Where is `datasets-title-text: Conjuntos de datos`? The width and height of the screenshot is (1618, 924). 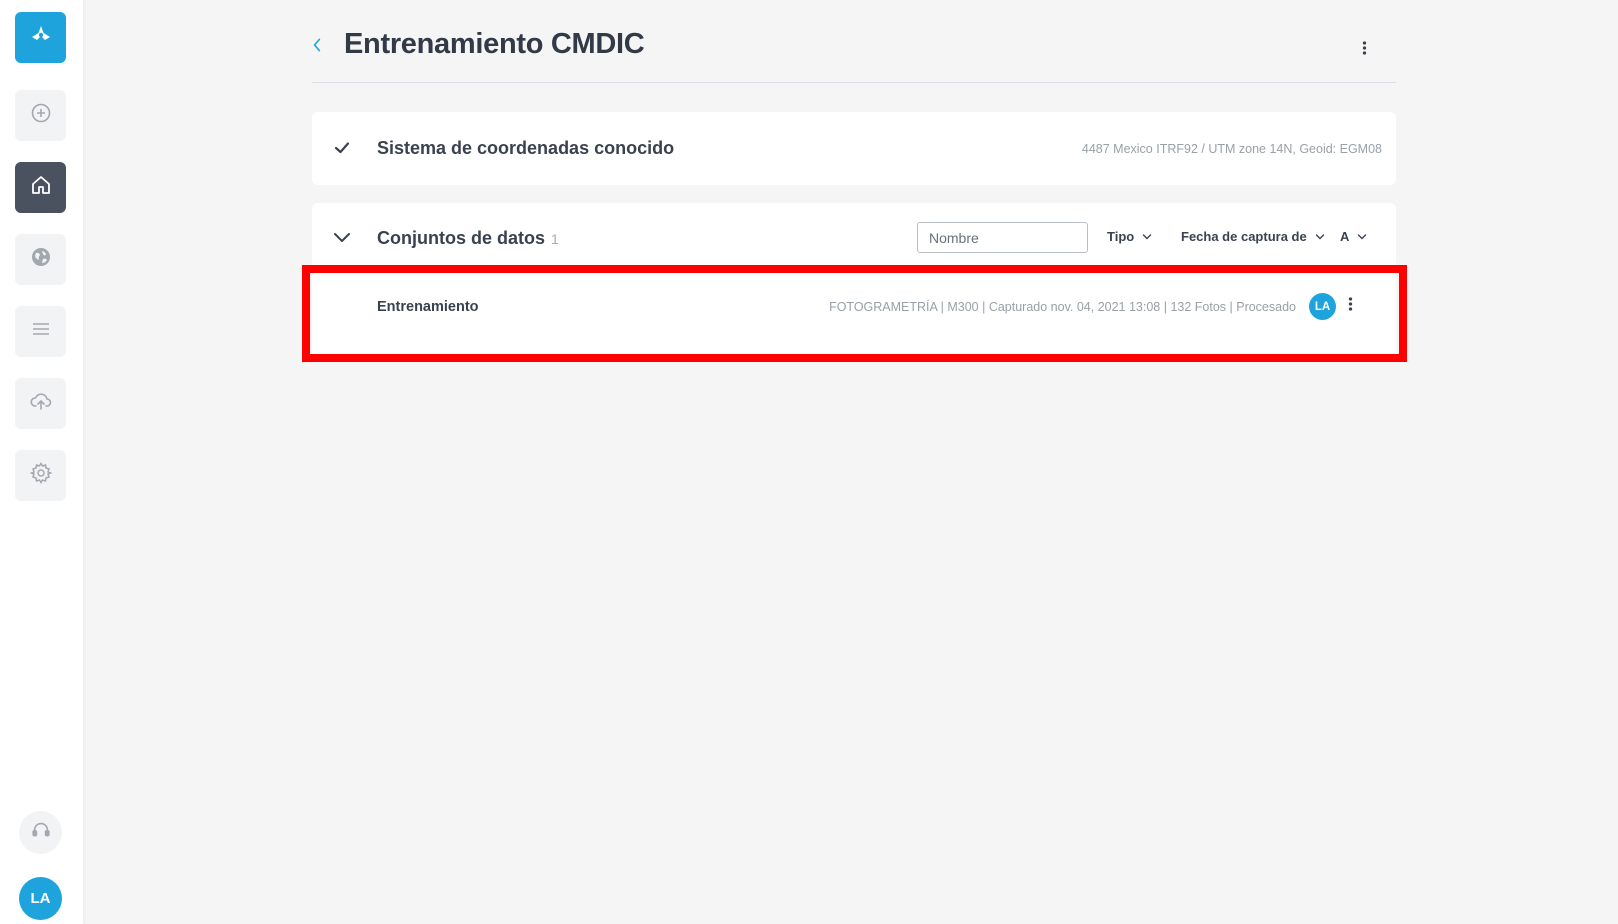 datasets-title-text: Conjuntos de datos is located at coordinates (461, 238).